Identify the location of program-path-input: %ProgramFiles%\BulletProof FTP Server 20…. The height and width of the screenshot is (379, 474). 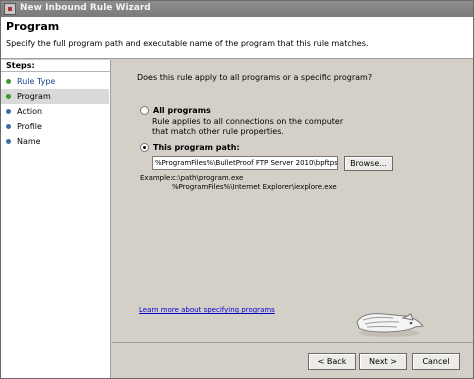
(245, 163).